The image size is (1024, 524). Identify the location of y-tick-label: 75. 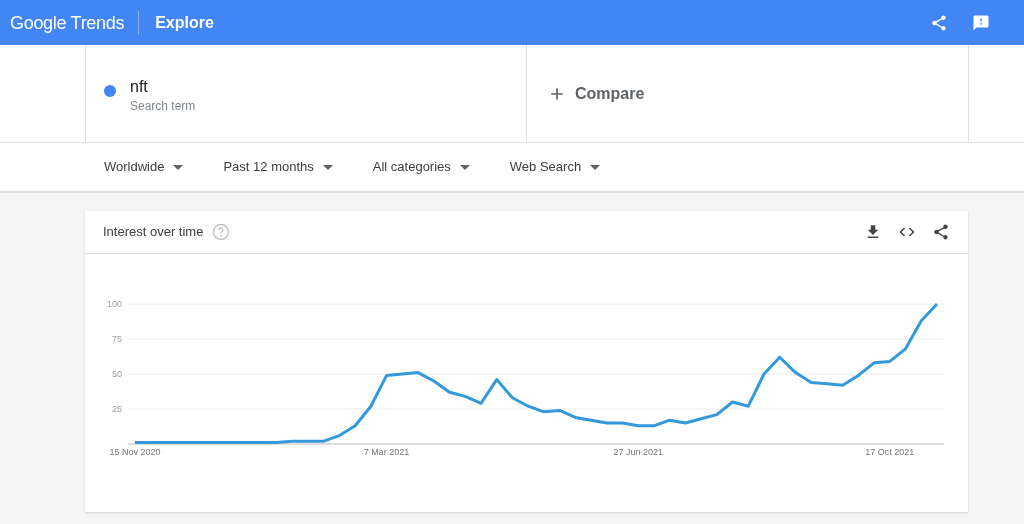
(117, 339).